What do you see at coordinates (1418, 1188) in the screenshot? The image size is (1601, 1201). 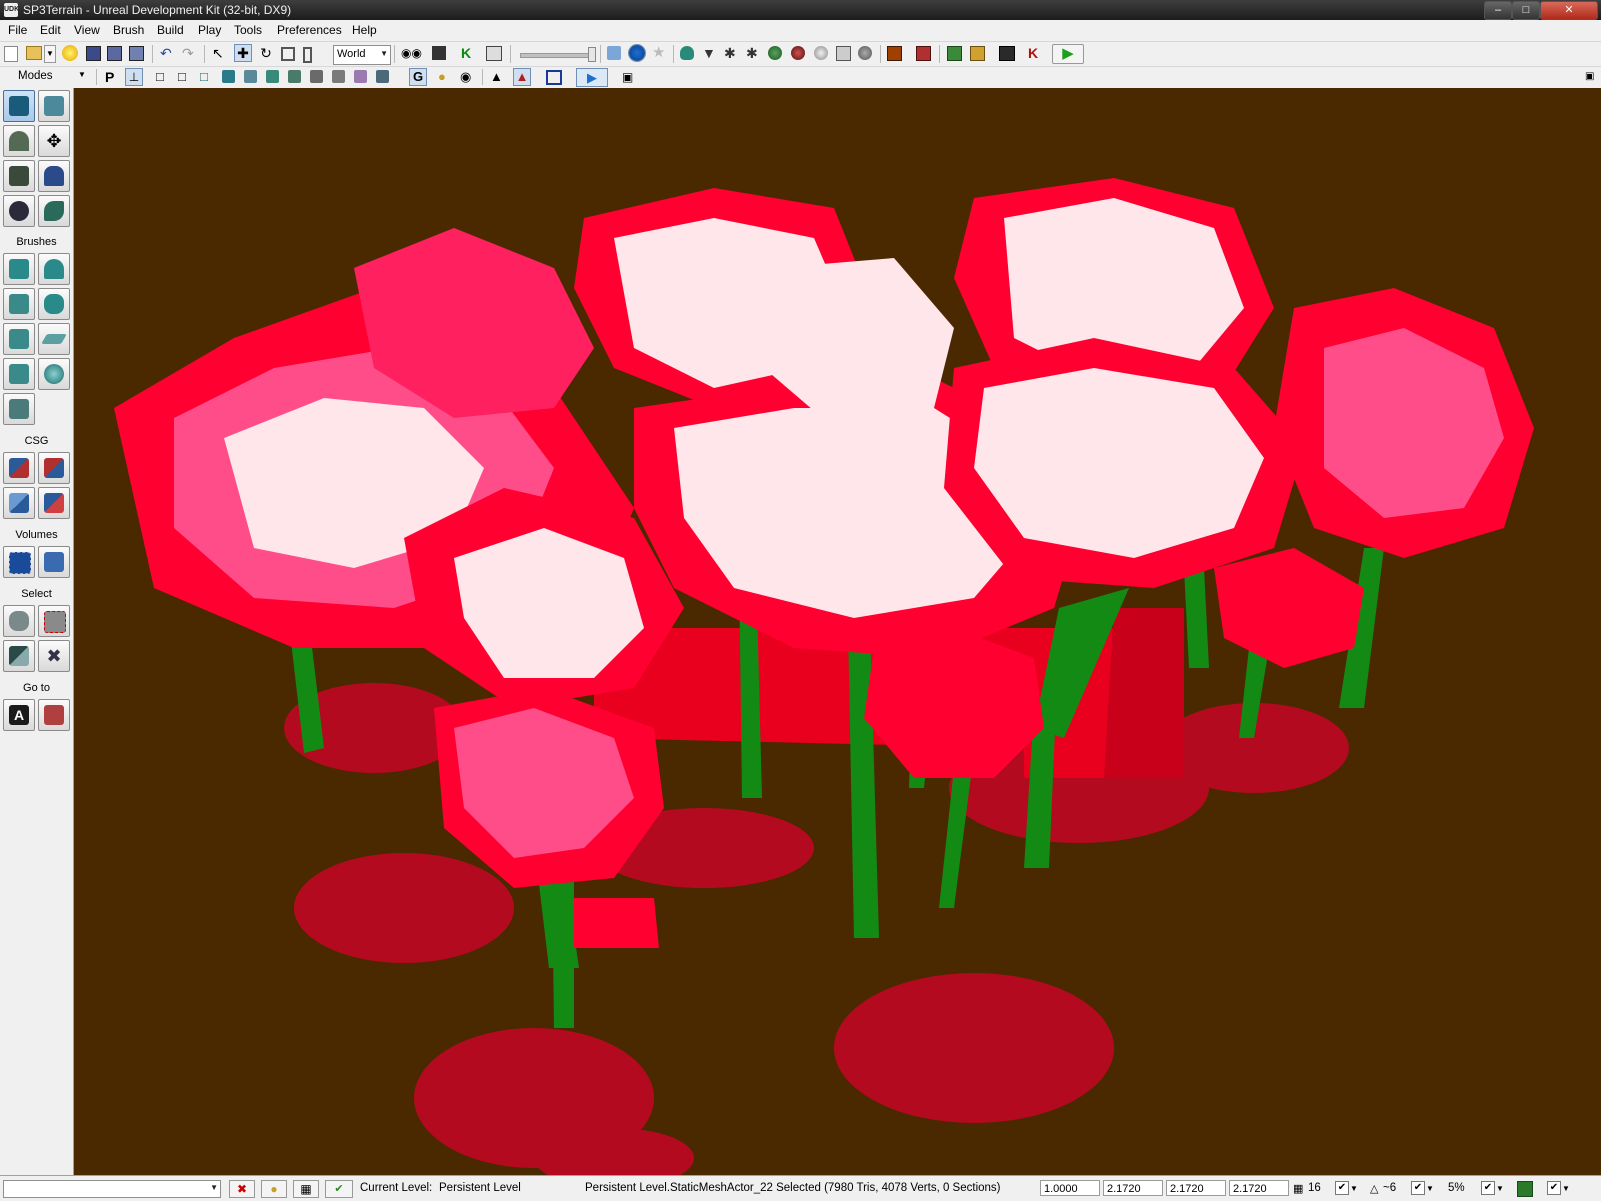 I see `rotation-snap-checkbox: ✔` at bounding box center [1418, 1188].